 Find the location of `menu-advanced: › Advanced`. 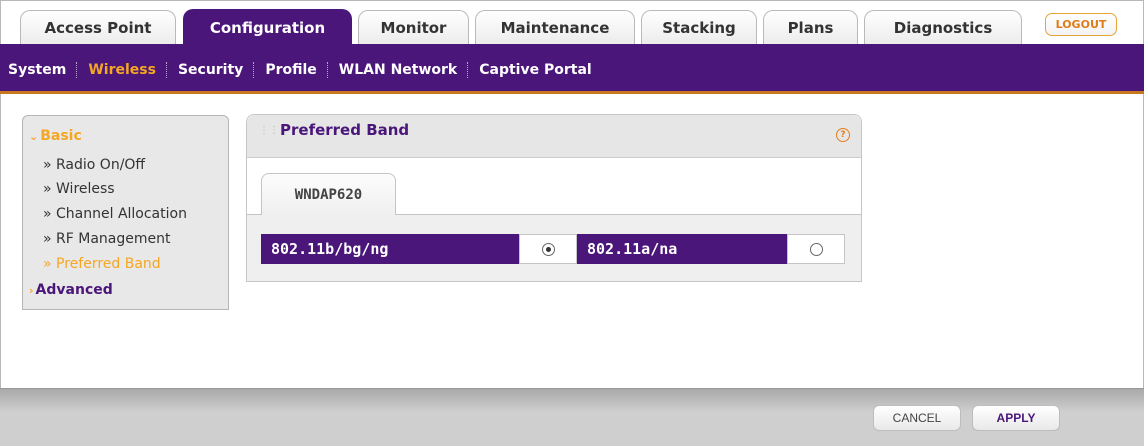

menu-advanced: › Advanced is located at coordinates (71, 290).